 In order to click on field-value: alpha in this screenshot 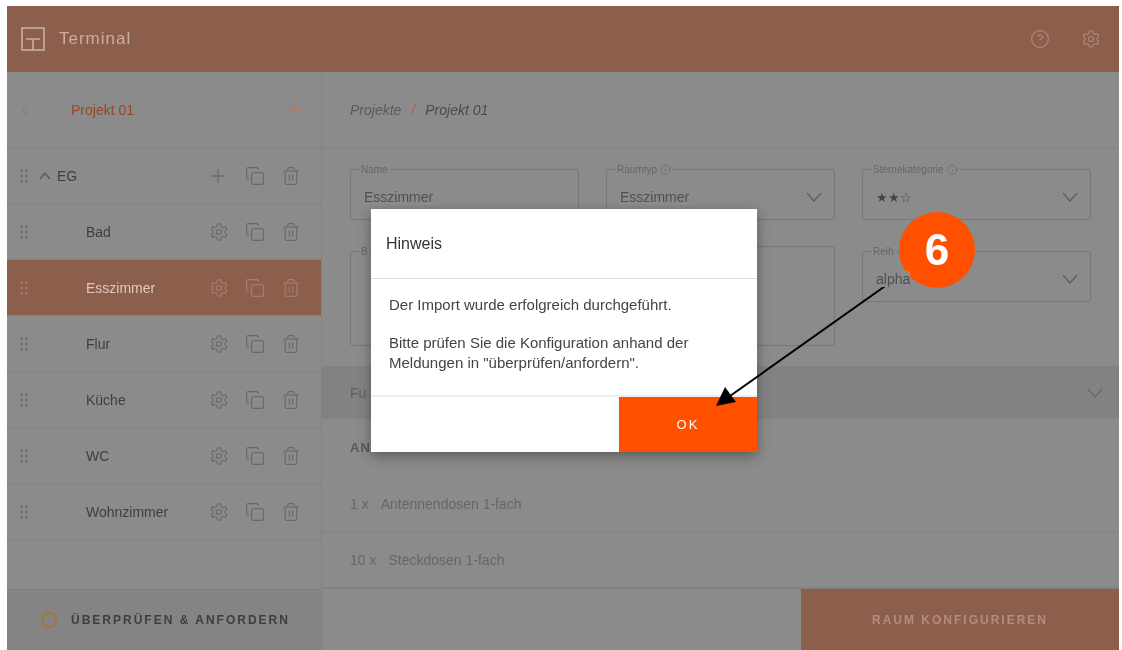, I will do `click(893, 279)`.